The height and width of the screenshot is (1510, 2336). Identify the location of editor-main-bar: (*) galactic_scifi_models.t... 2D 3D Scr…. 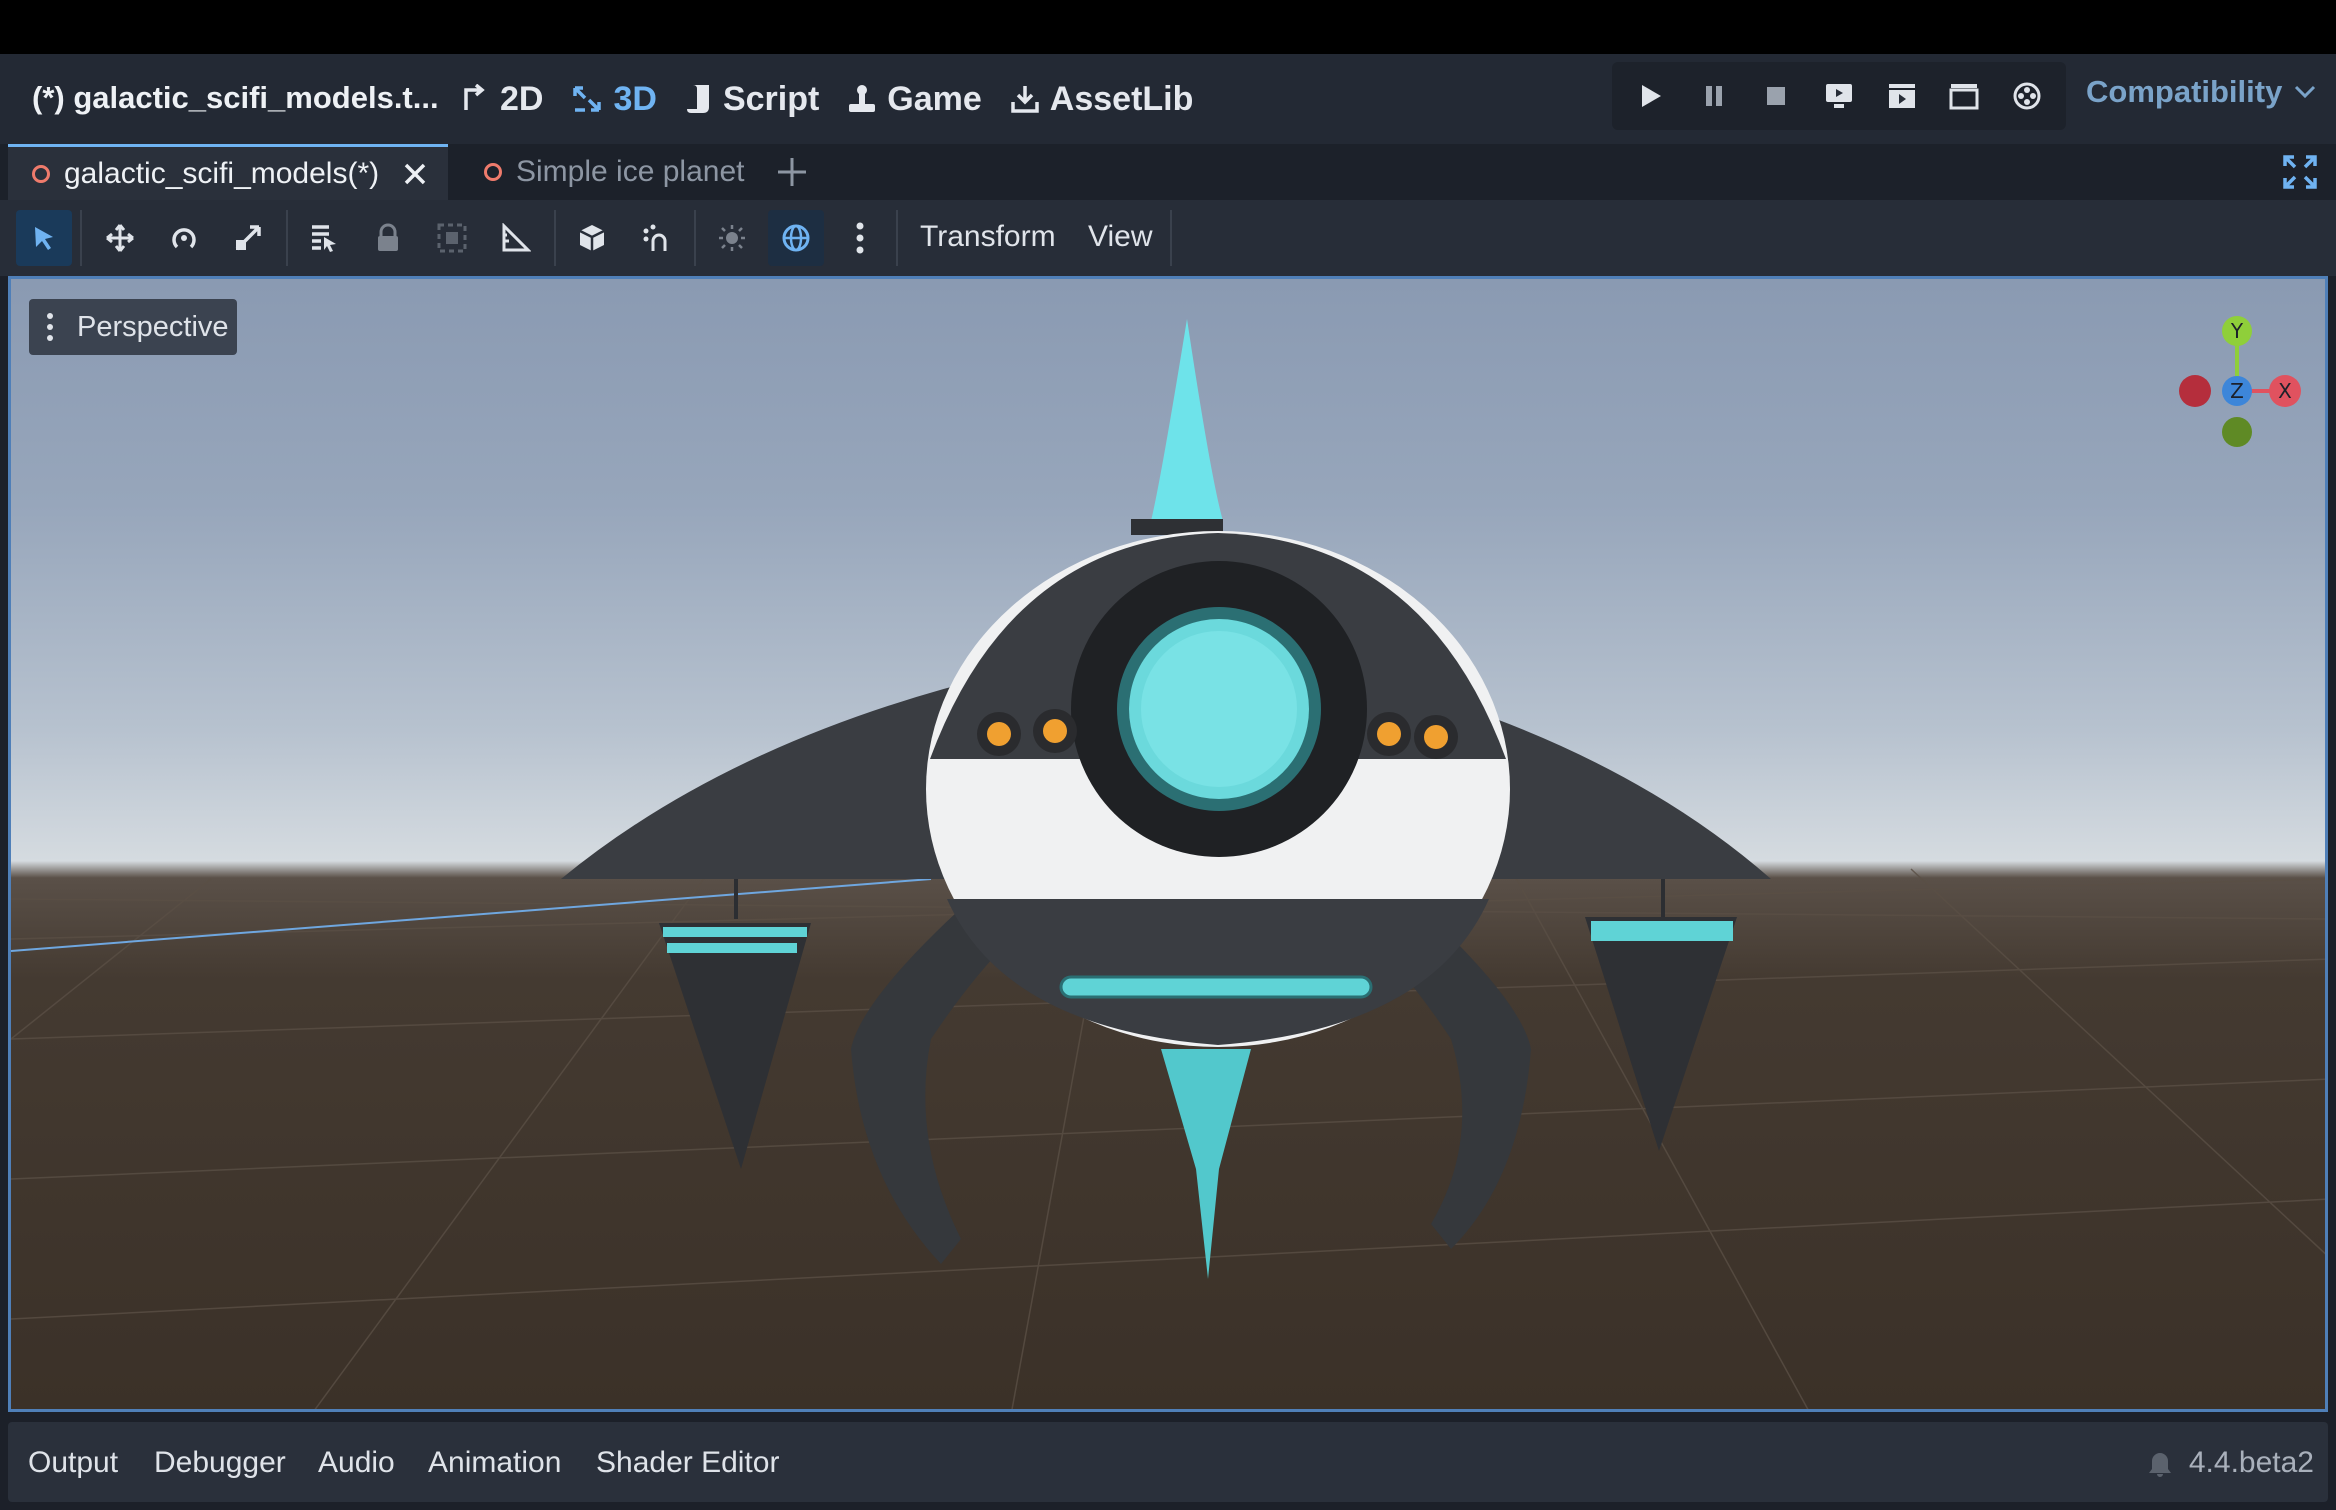
(1168, 99).